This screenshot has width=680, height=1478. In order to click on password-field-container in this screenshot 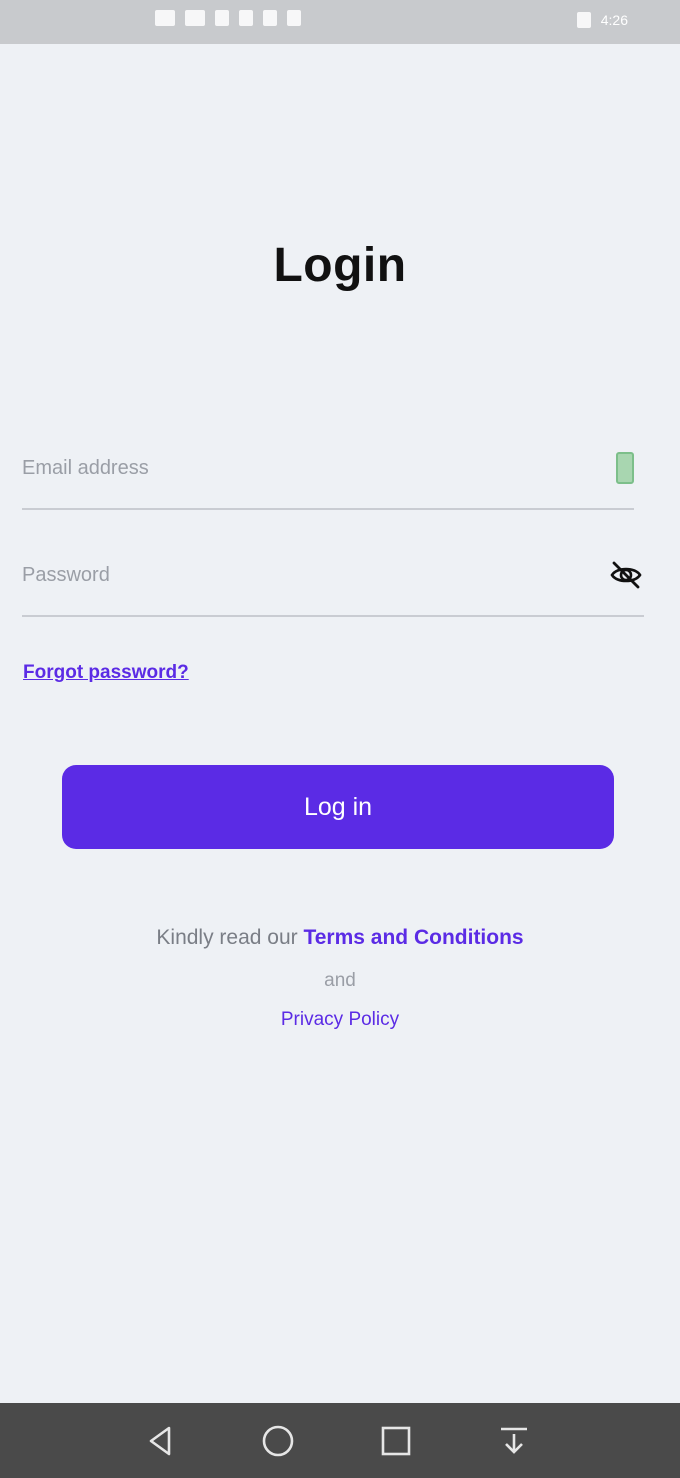, I will do `click(333, 586)`.